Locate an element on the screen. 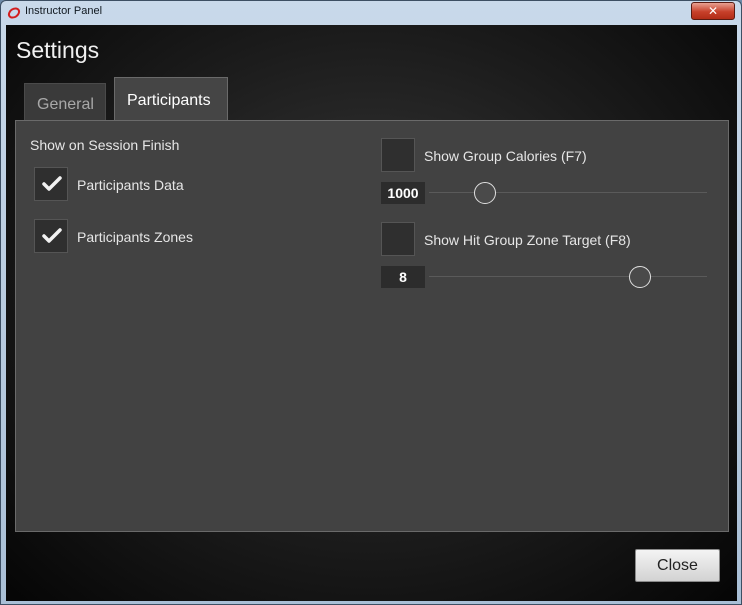 This screenshot has width=742, height=605. hit-zone-target-slider-thumb is located at coordinates (640, 277).